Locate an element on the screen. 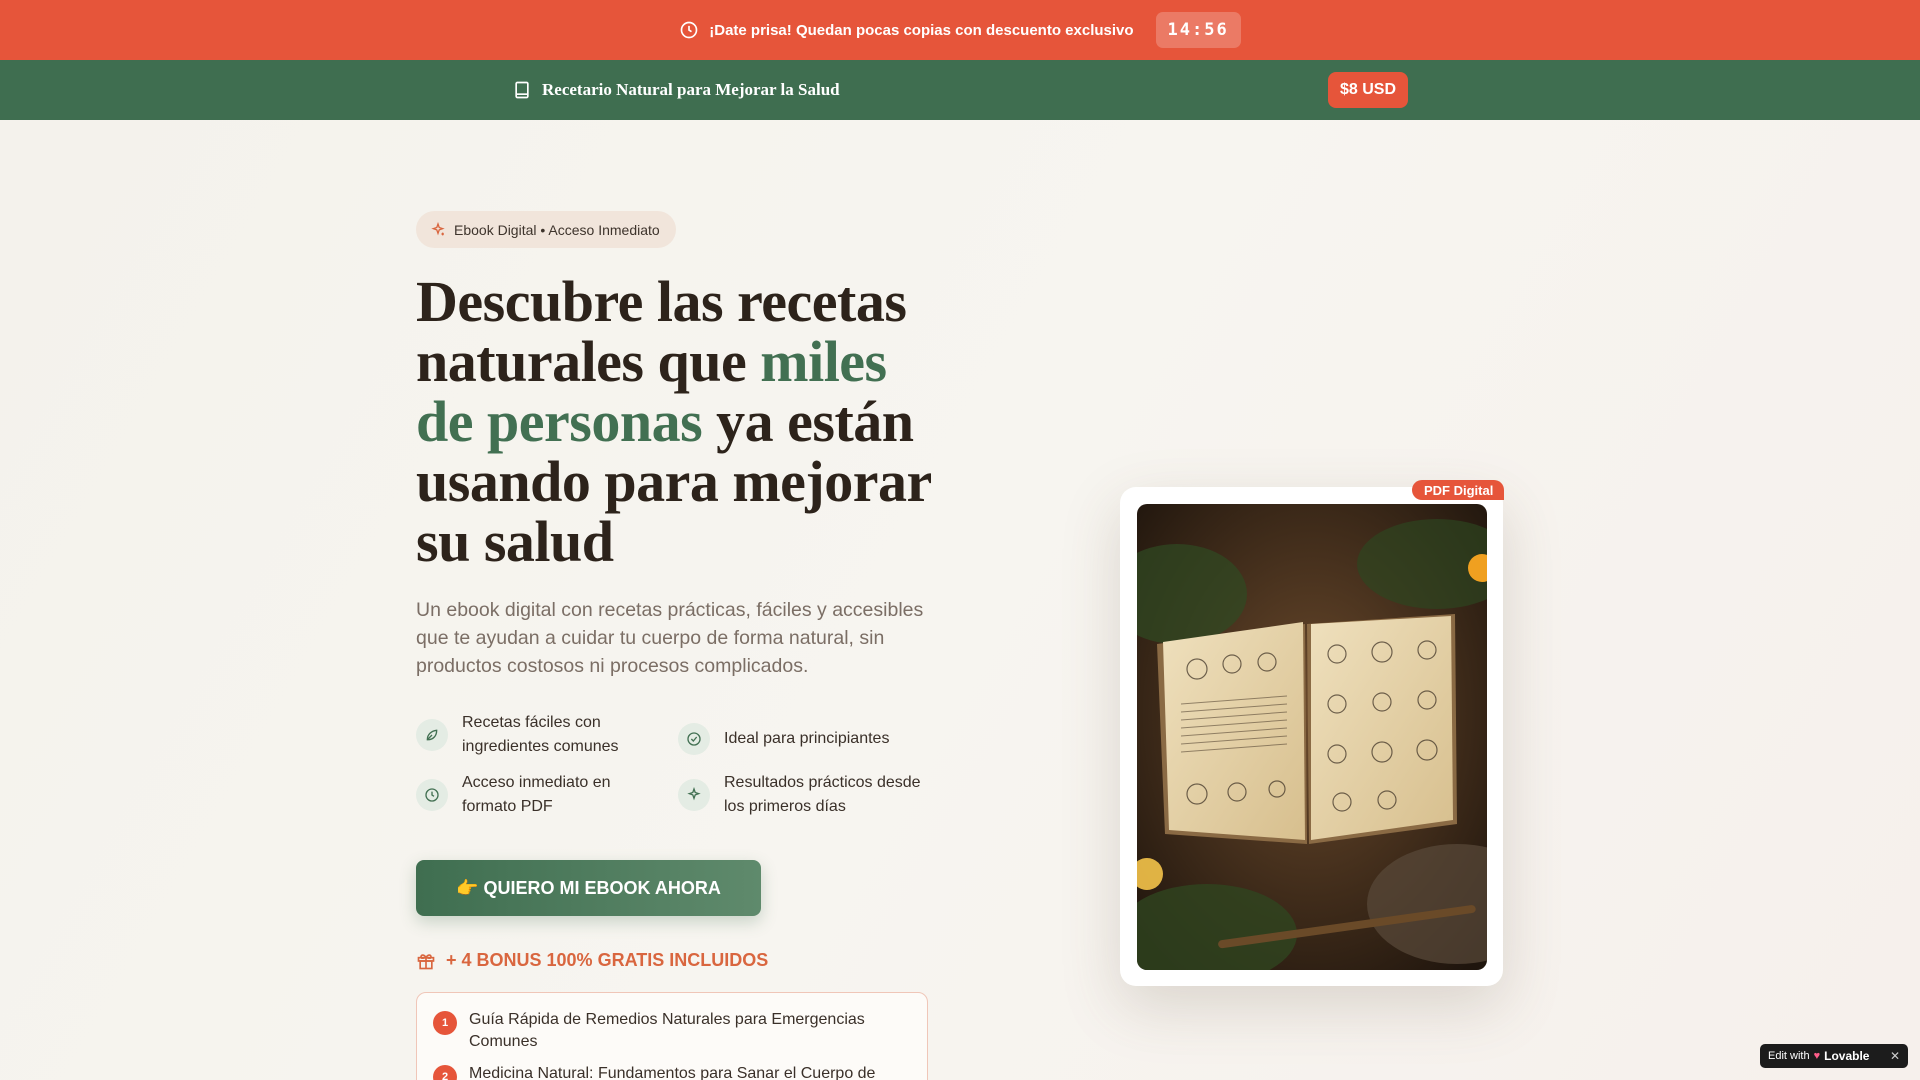  eyebrow-badge: Ebook Digital • Acceso Inmediato is located at coordinates (546, 229).